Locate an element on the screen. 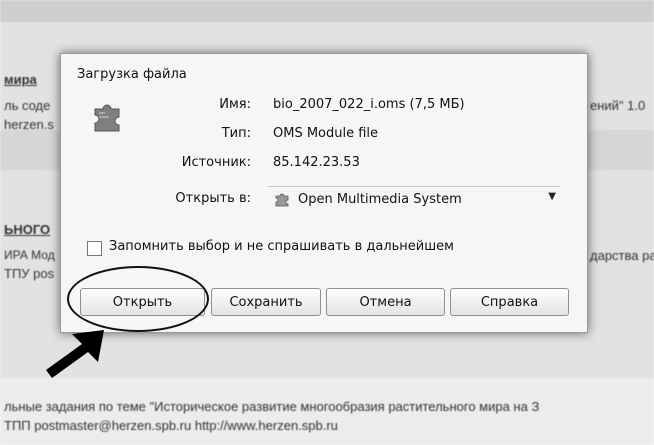 The width and height of the screenshot is (654, 445). source-value: 85.142.23.53 is located at coordinates (316, 162).